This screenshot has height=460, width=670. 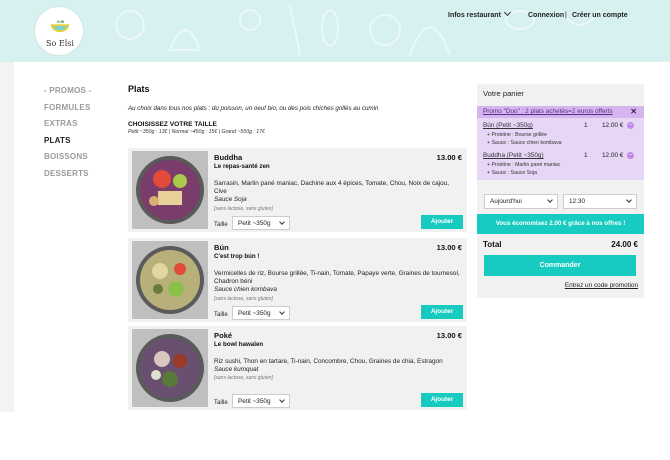 What do you see at coordinates (503, 93) in the screenshot?
I see `cart-title: Votre panier` at bounding box center [503, 93].